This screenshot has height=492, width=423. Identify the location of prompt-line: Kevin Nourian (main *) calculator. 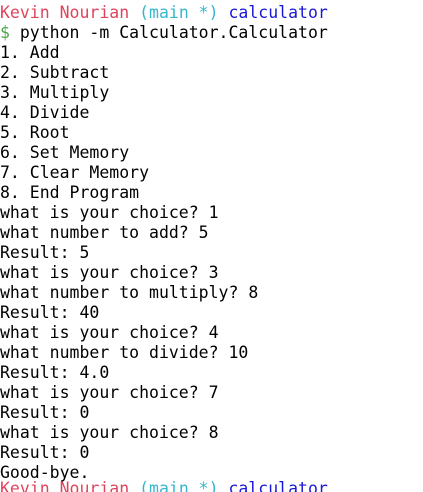
(211, 13).